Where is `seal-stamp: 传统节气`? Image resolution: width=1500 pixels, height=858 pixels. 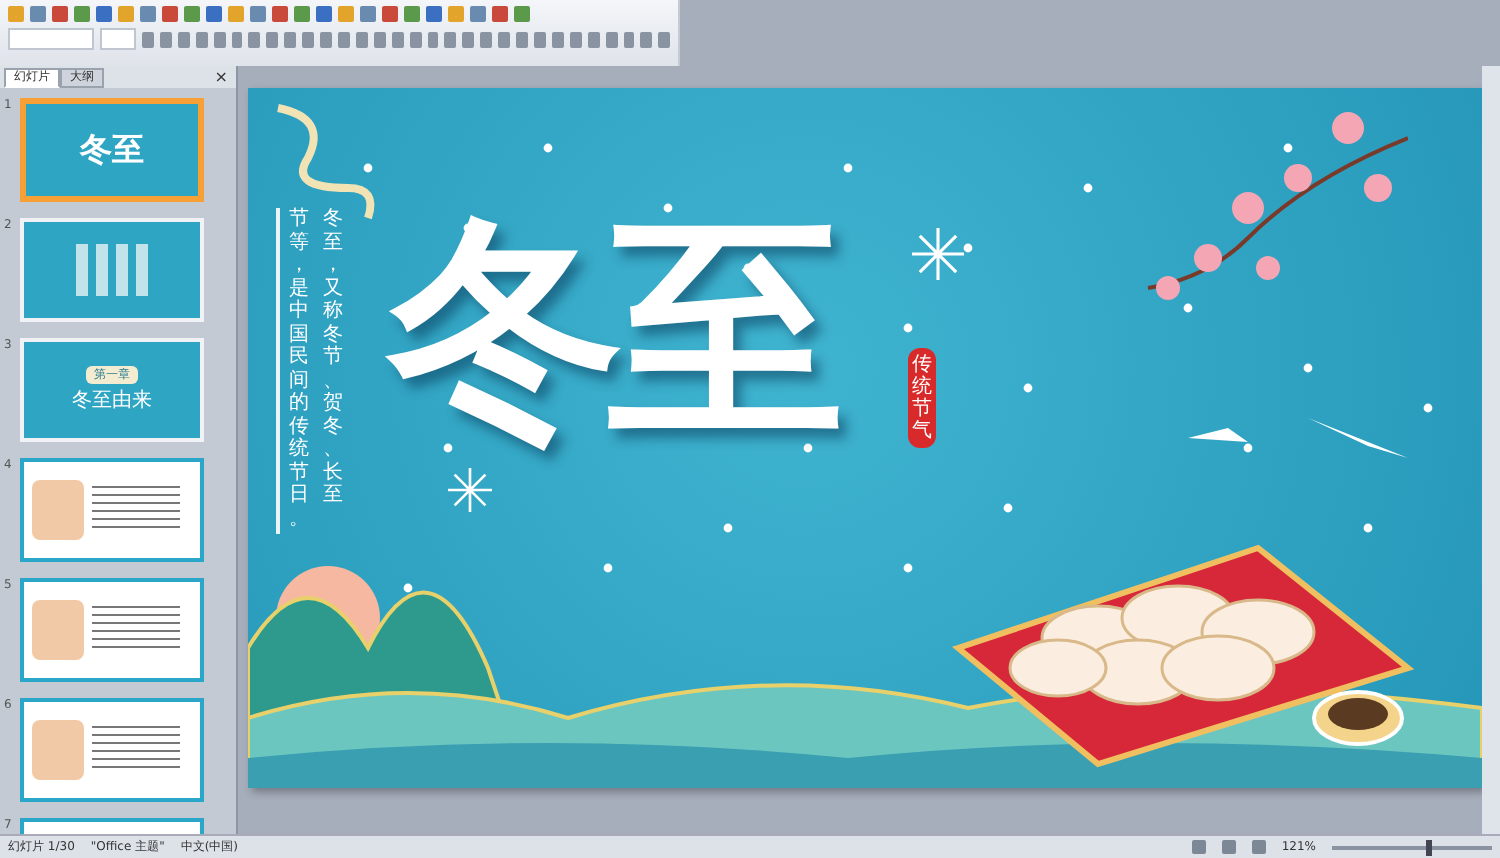
seal-stamp: 传统节气 is located at coordinates (922, 398).